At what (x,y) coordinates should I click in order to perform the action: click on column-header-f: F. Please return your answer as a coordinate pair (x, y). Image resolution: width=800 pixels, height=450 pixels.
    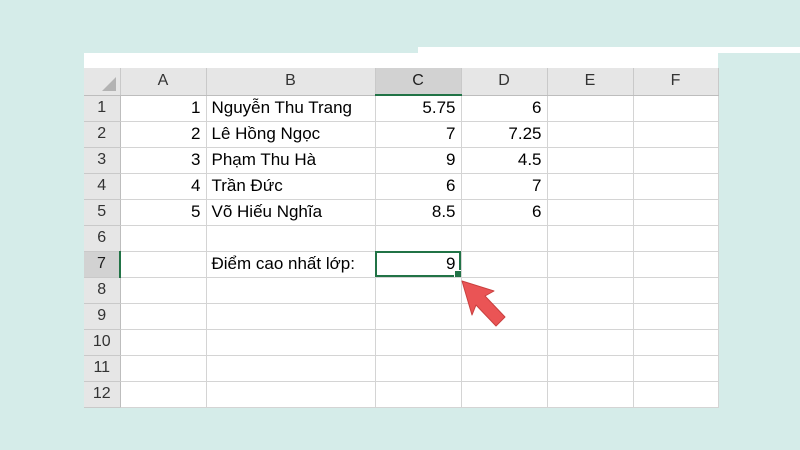
    Looking at the image, I should click on (676, 82).